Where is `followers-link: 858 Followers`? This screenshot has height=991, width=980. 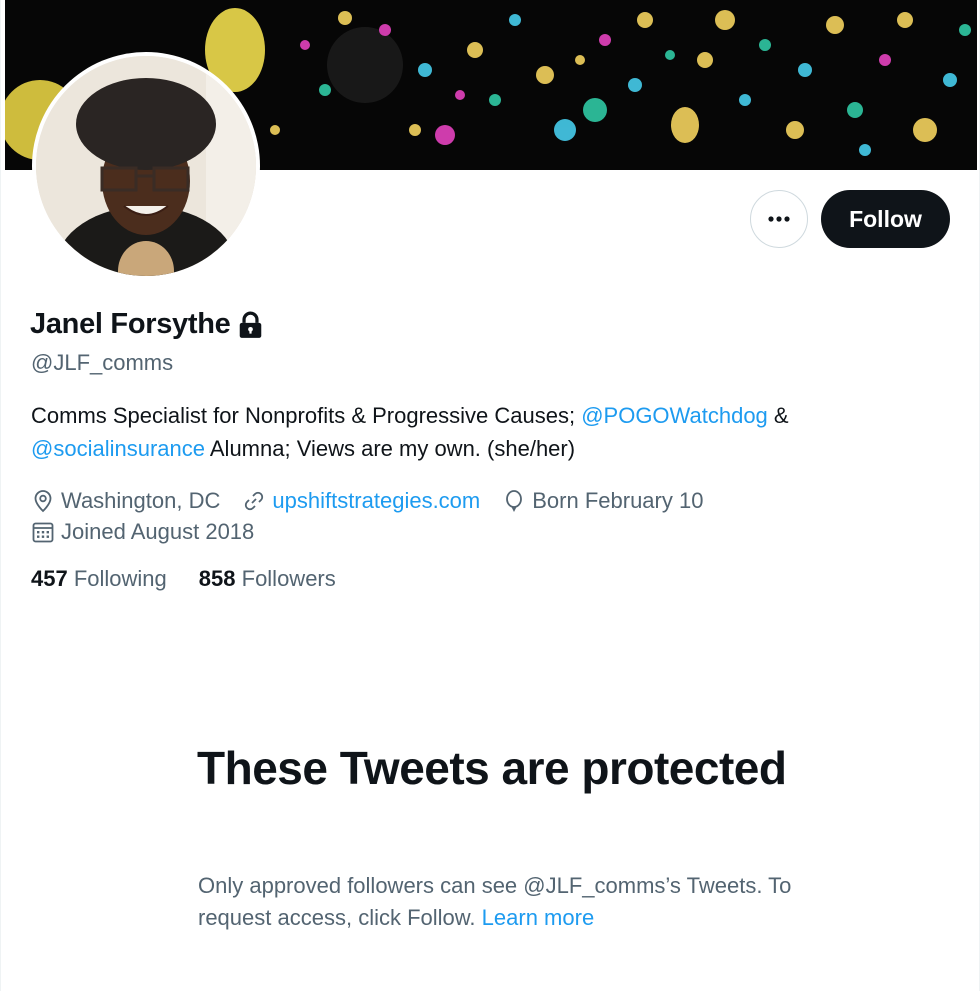
followers-link: 858 Followers is located at coordinates (267, 579).